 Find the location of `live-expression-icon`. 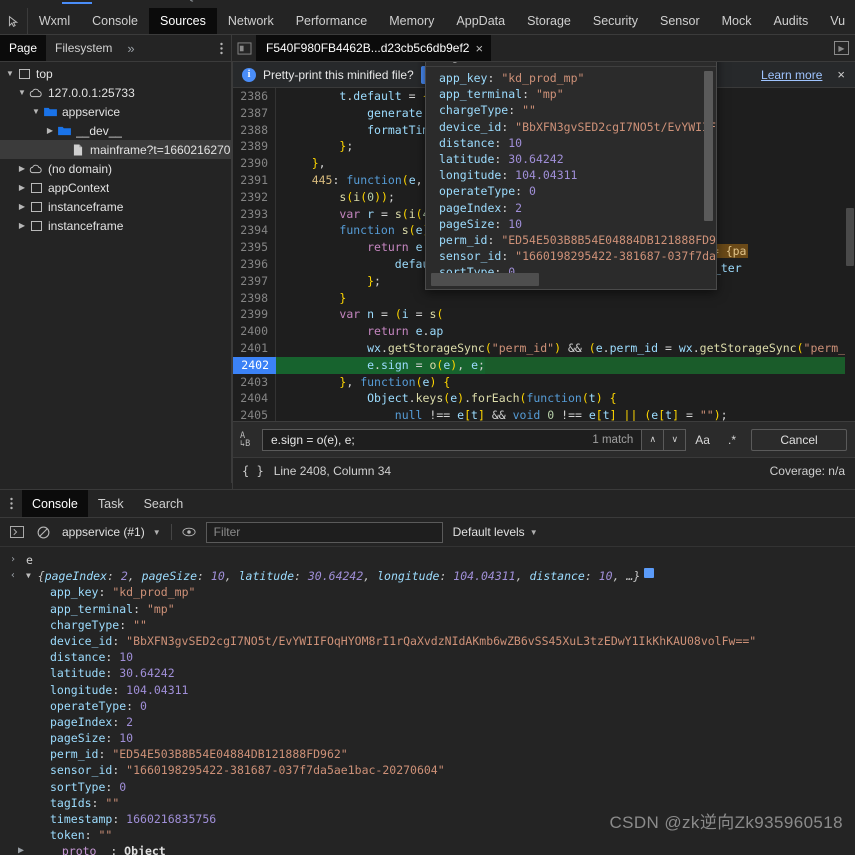

live-expression-icon is located at coordinates (189, 532).